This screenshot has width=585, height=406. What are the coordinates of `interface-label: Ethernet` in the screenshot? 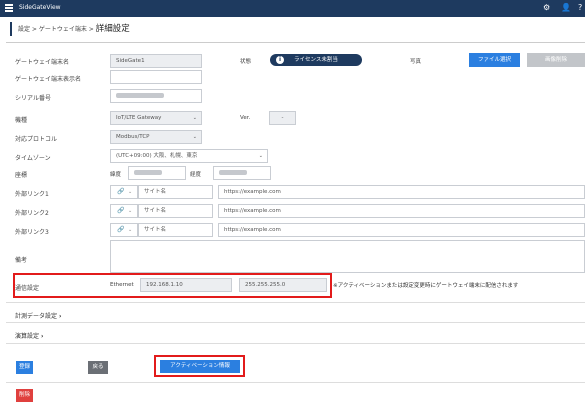 It's located at (122, 285).